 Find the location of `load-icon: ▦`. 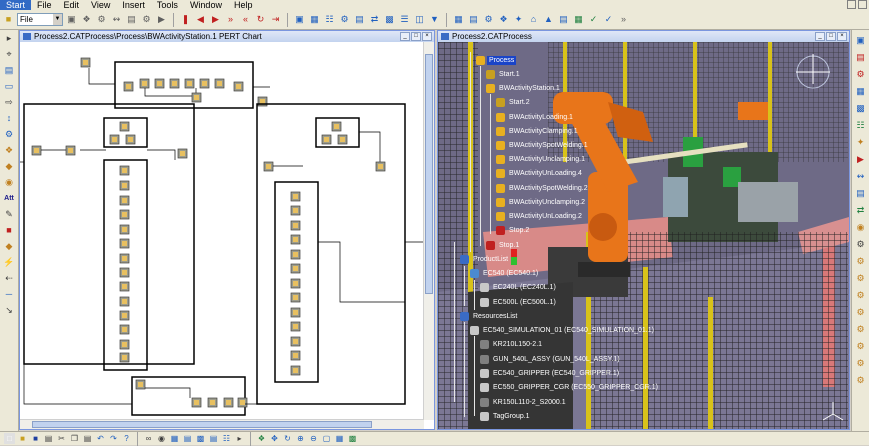

load-icon: ▦ is located at coordinates (860, 91).